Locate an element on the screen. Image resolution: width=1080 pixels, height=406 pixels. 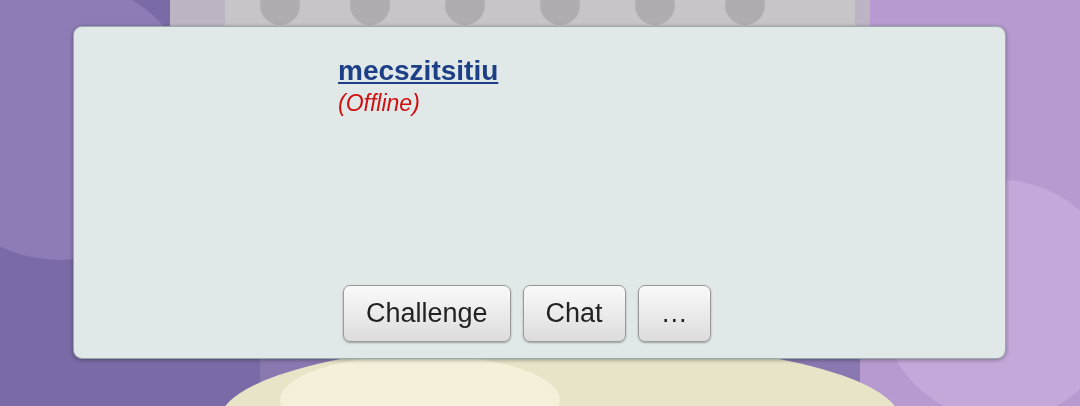
popup-button: Challenge is located at coordinates (427, 313).